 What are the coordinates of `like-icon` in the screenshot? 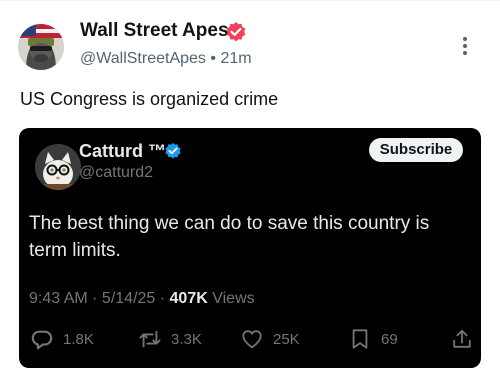 It's located at (252, 339).